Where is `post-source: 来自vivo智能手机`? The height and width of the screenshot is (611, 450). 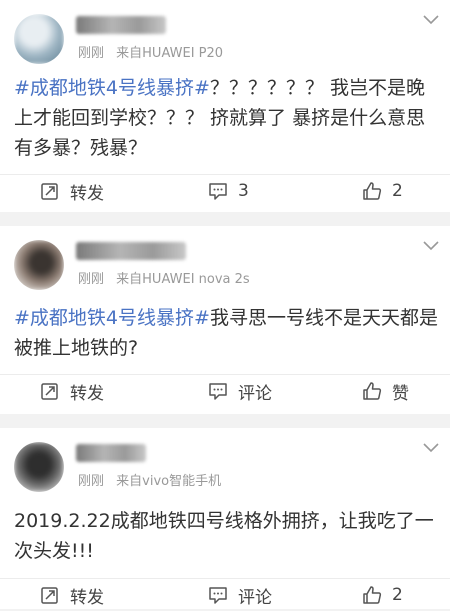
post-source: 来自vivo智能手机 is located at coordinates (169, 481).